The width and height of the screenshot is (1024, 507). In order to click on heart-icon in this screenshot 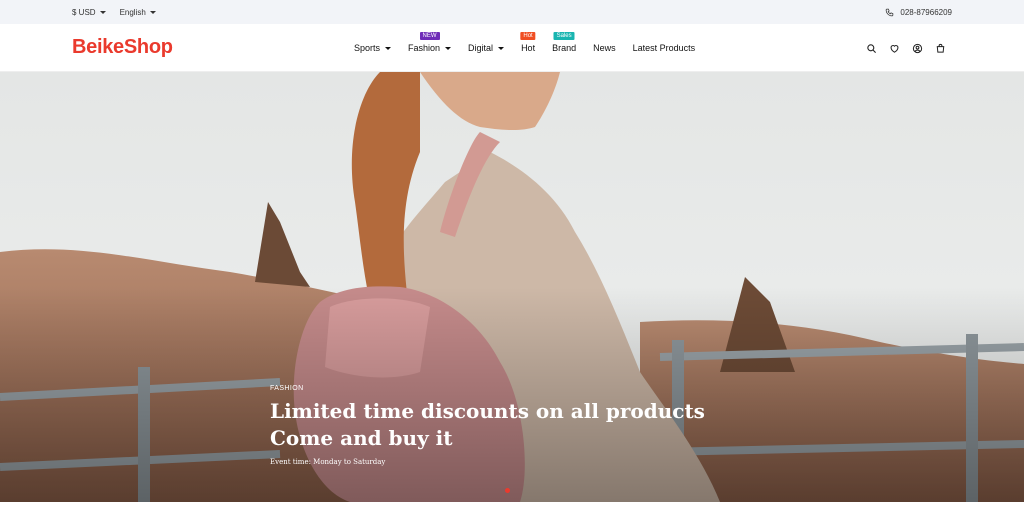, I will do `click(894, 48)`.